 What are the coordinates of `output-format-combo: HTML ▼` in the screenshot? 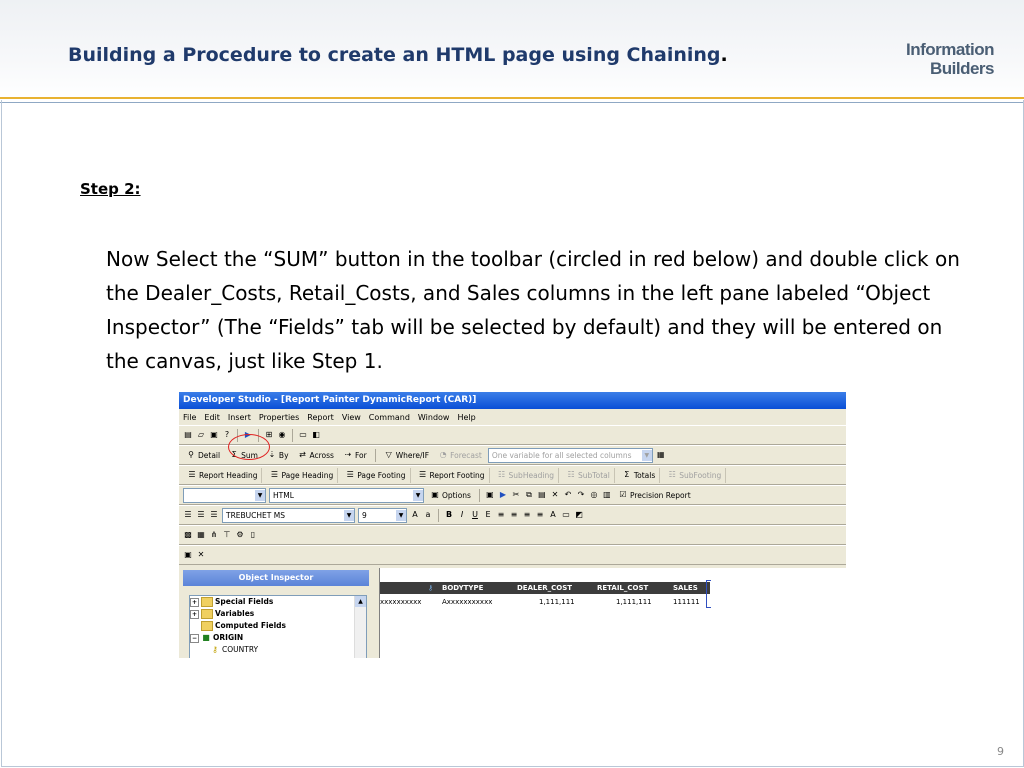 It's located at (346, 495).